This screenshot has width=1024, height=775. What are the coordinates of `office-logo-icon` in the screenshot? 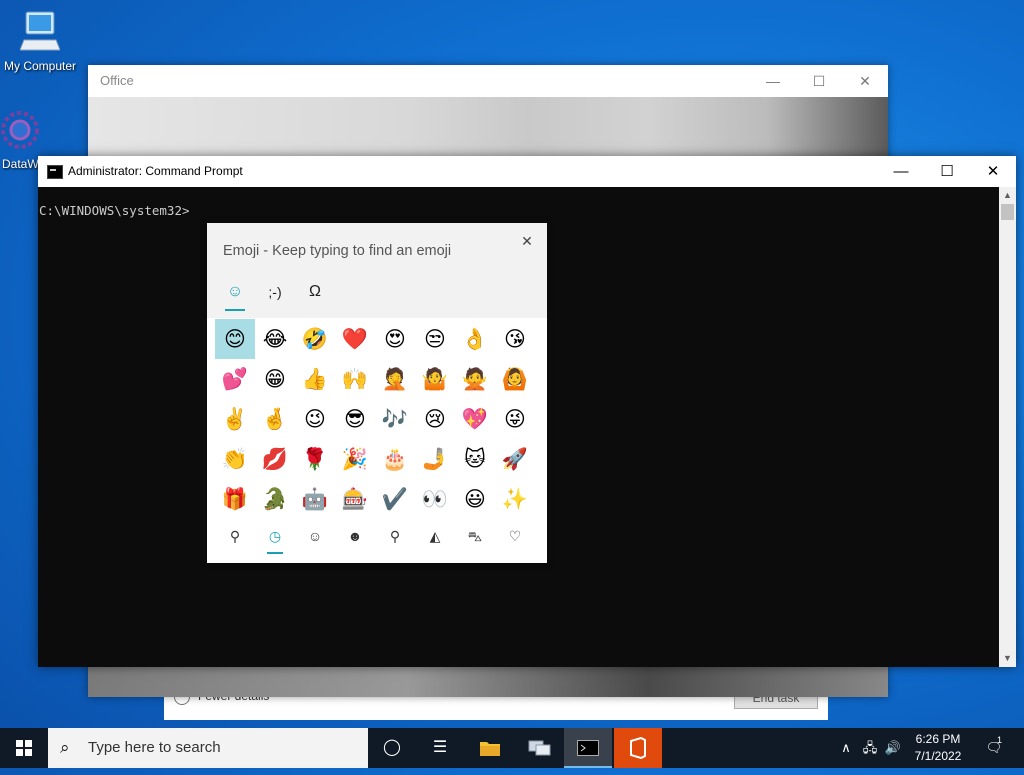 It's located at (638, 748).